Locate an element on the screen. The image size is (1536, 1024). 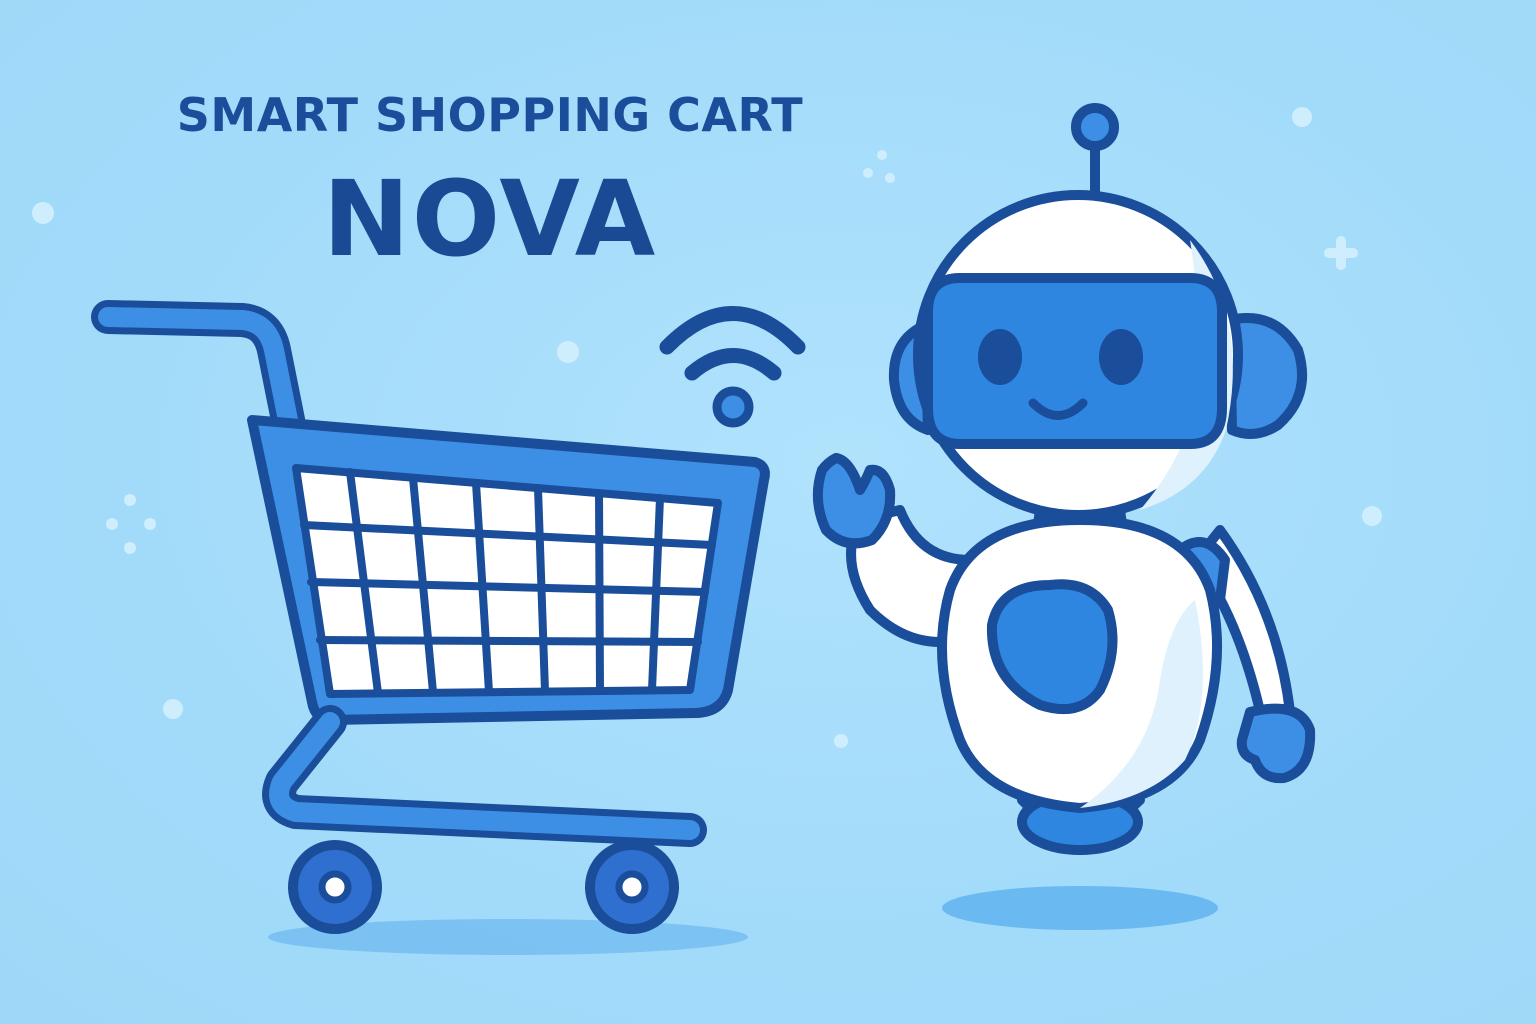
robot-shadow is located at coordinates (1080, 908).